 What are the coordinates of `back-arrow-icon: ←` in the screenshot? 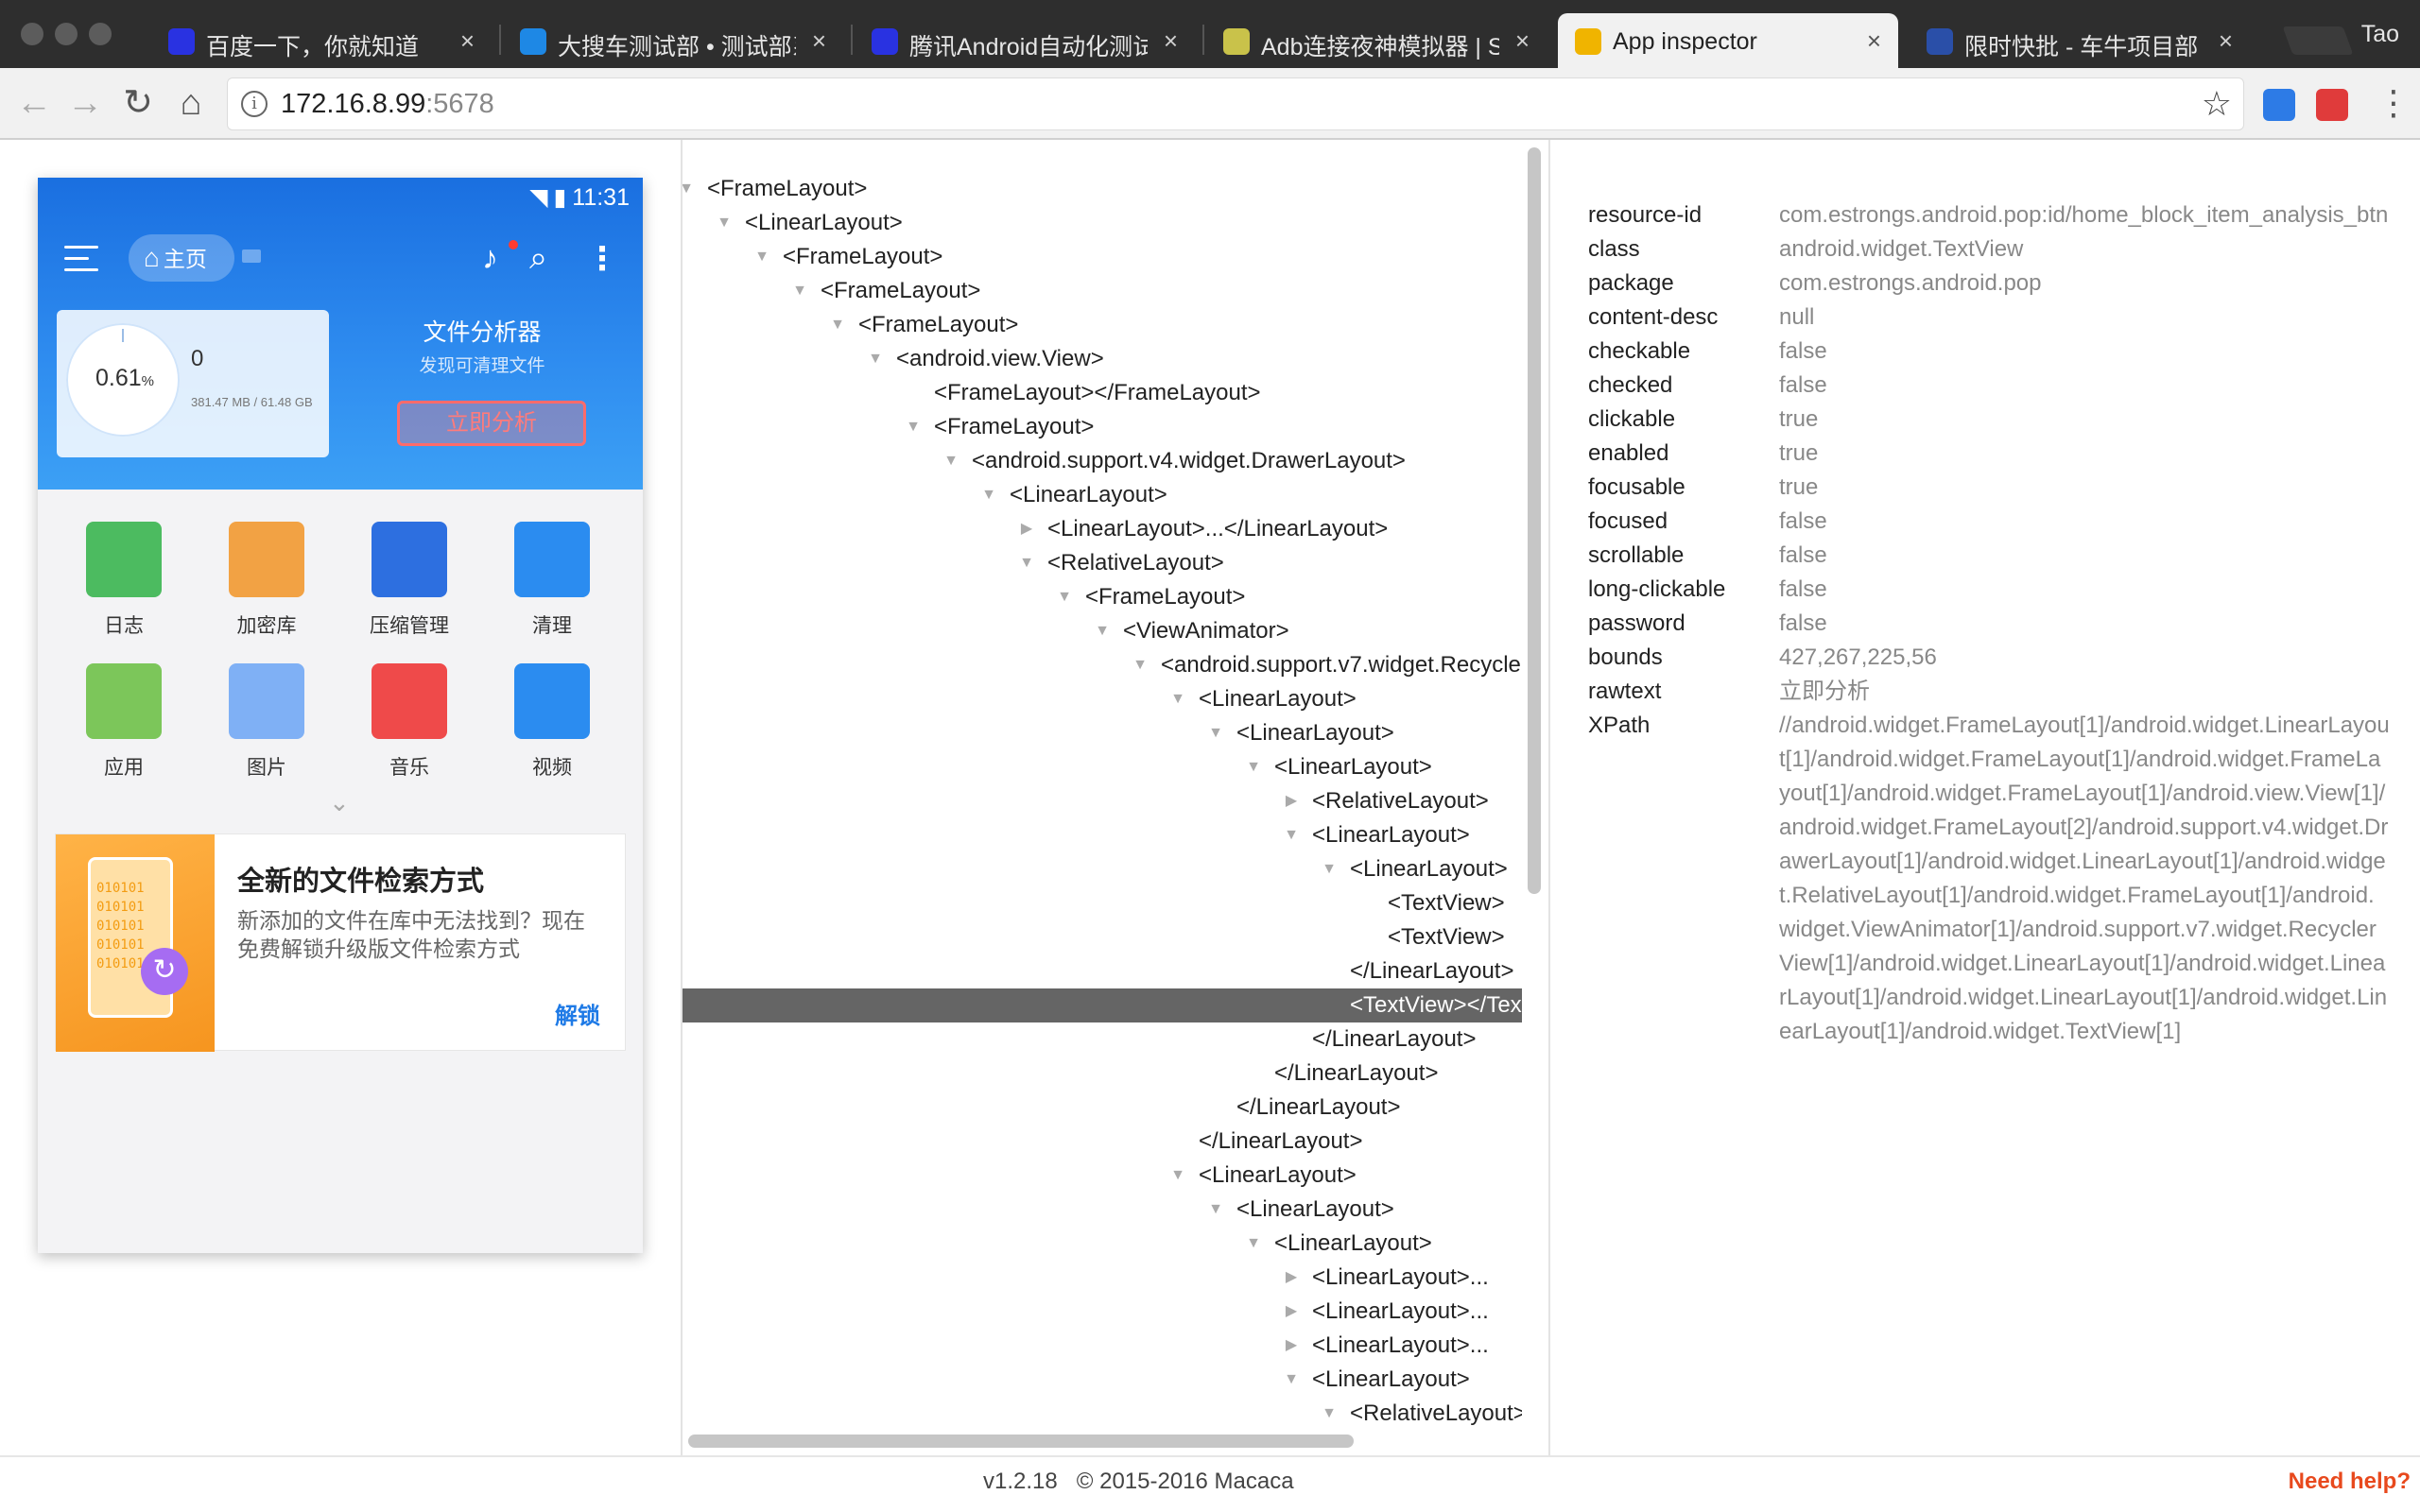 It's located at (34, 104).